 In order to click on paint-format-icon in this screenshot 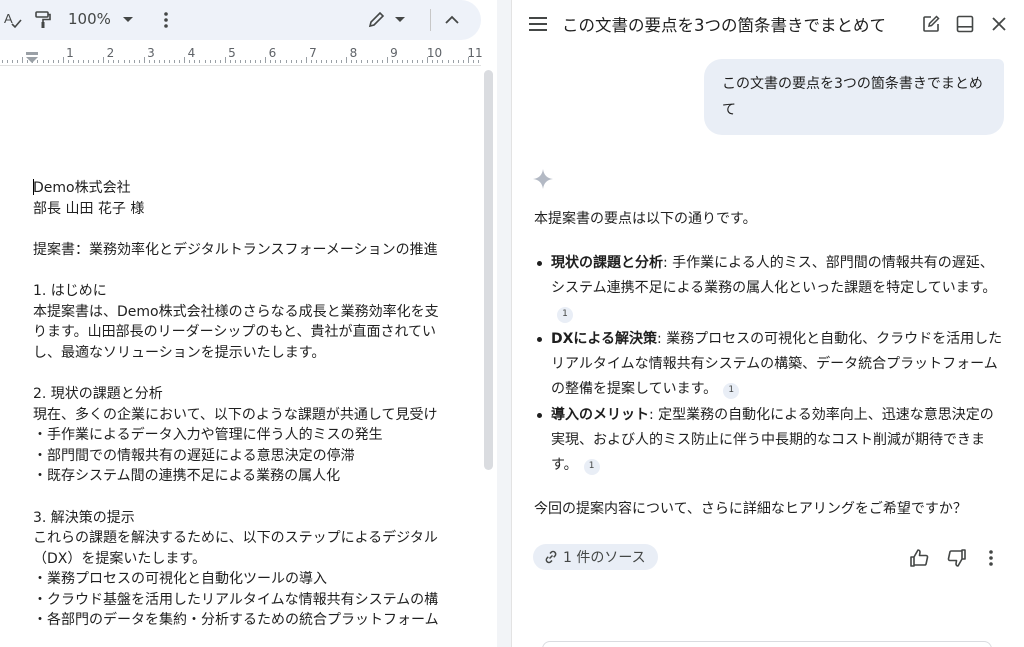, I will do `click(43, 20)`.